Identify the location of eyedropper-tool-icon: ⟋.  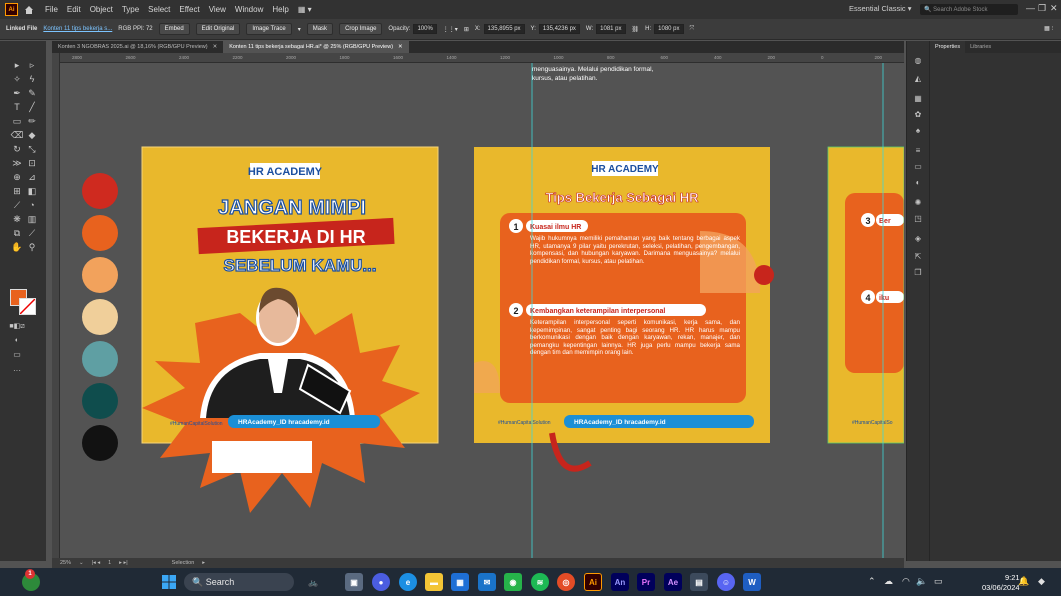
(17, 205).